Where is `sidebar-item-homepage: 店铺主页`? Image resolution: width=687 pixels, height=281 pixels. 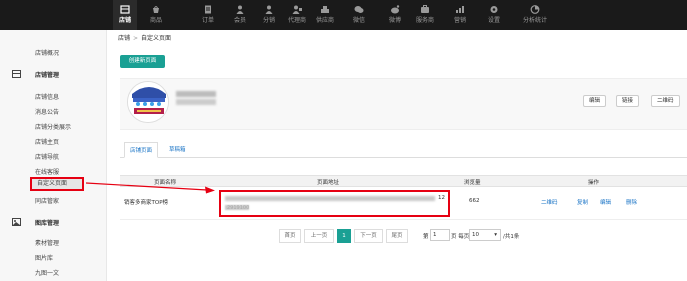 sidebar-item-homepage: 店铺主页 is located at coordinates (47, 141).